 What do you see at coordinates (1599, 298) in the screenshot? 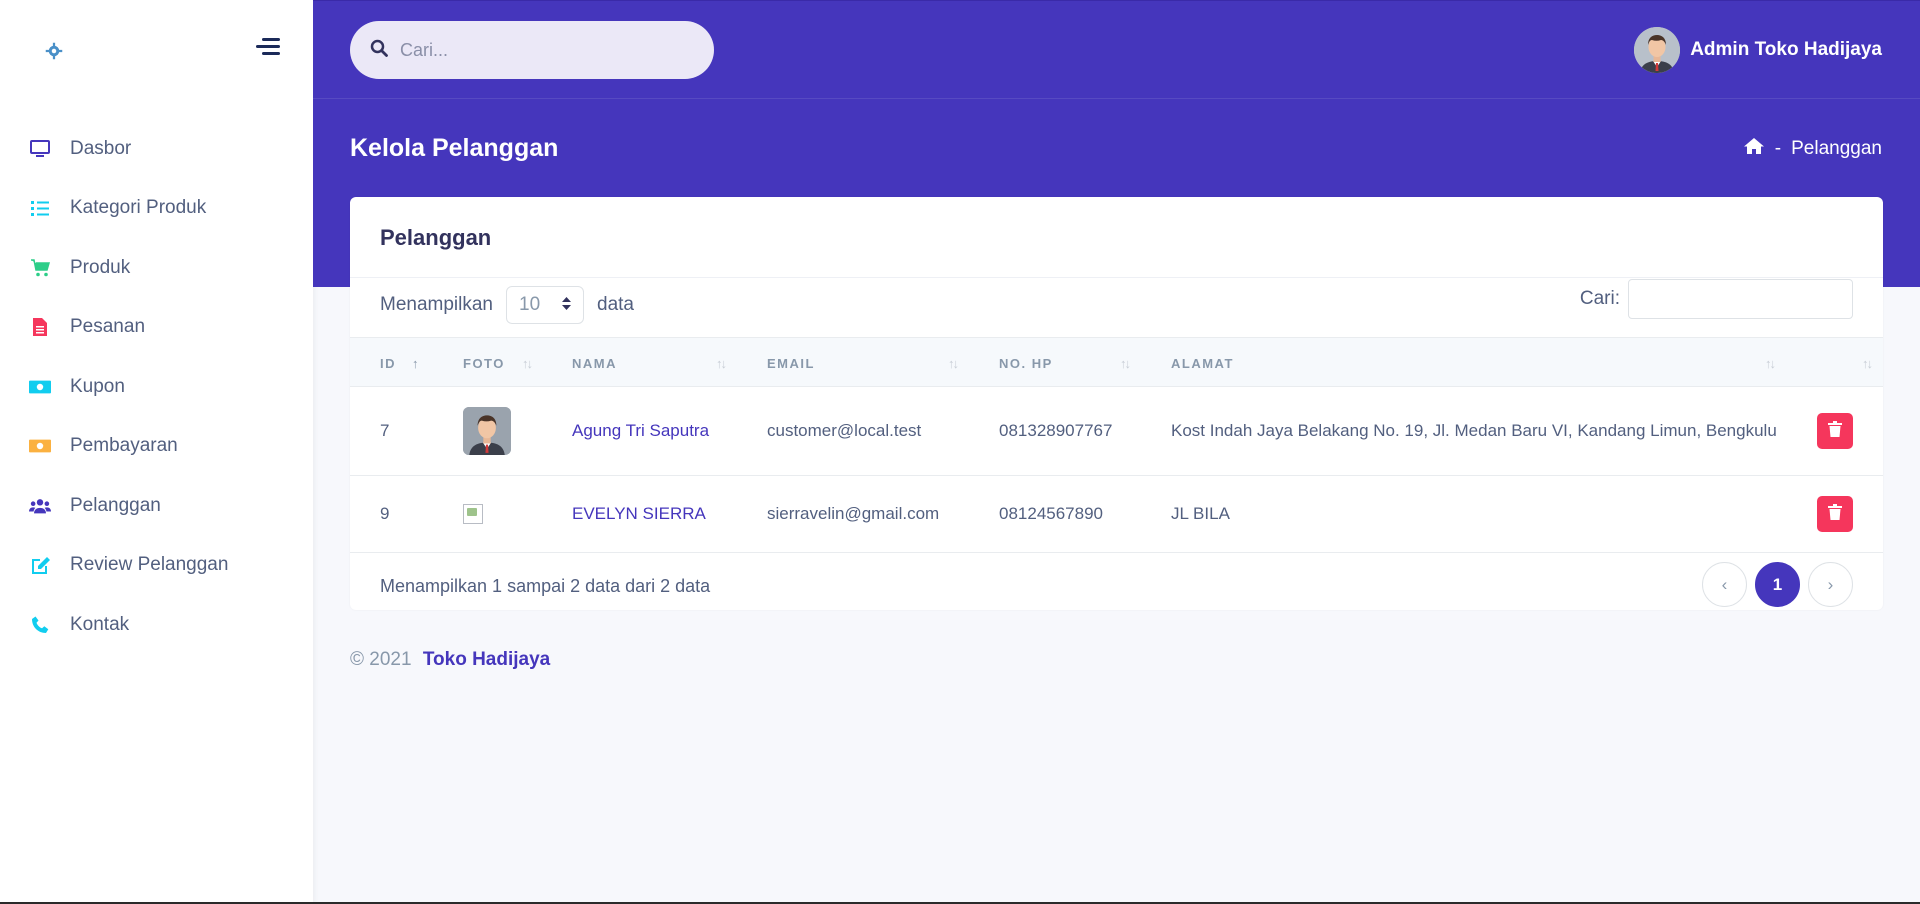
I see `table-search-label: Cari:` at bounding box center [1599, 298].